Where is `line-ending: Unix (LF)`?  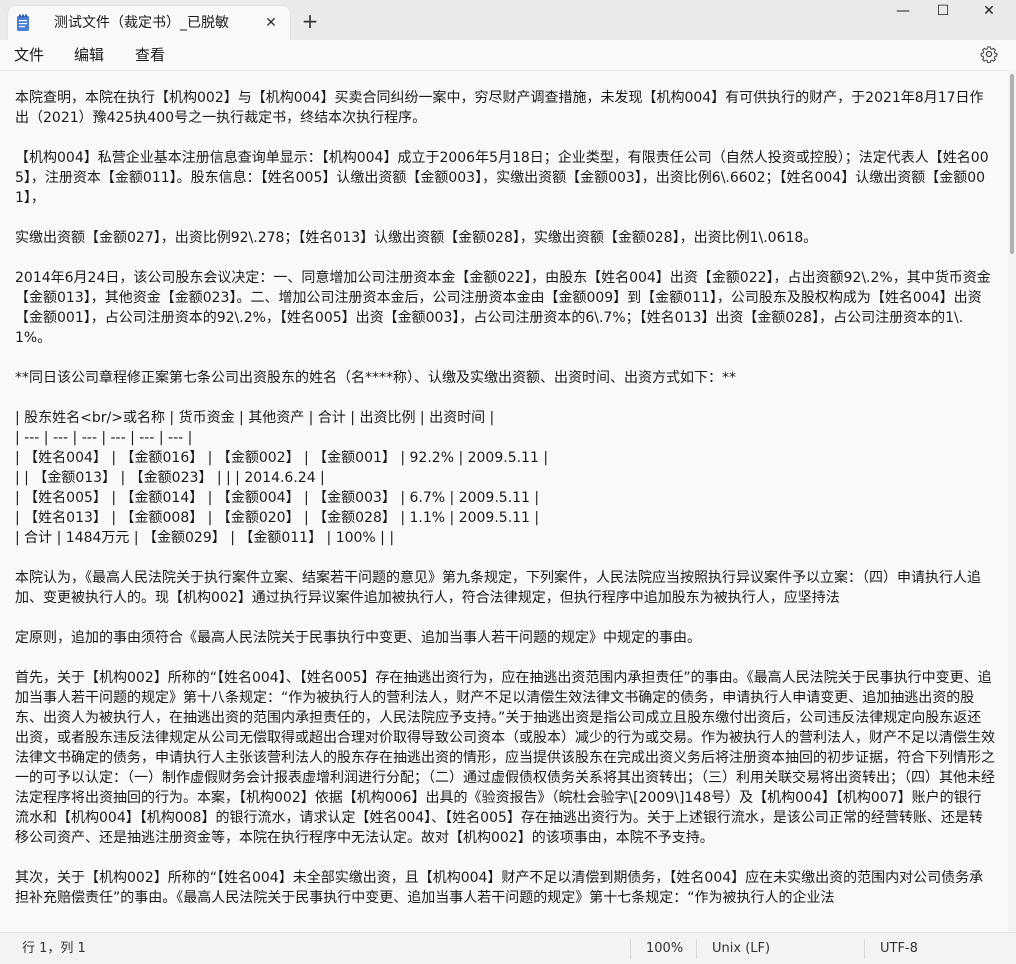 line-ending: Unix (LF) is located at coordinates (741, 949).